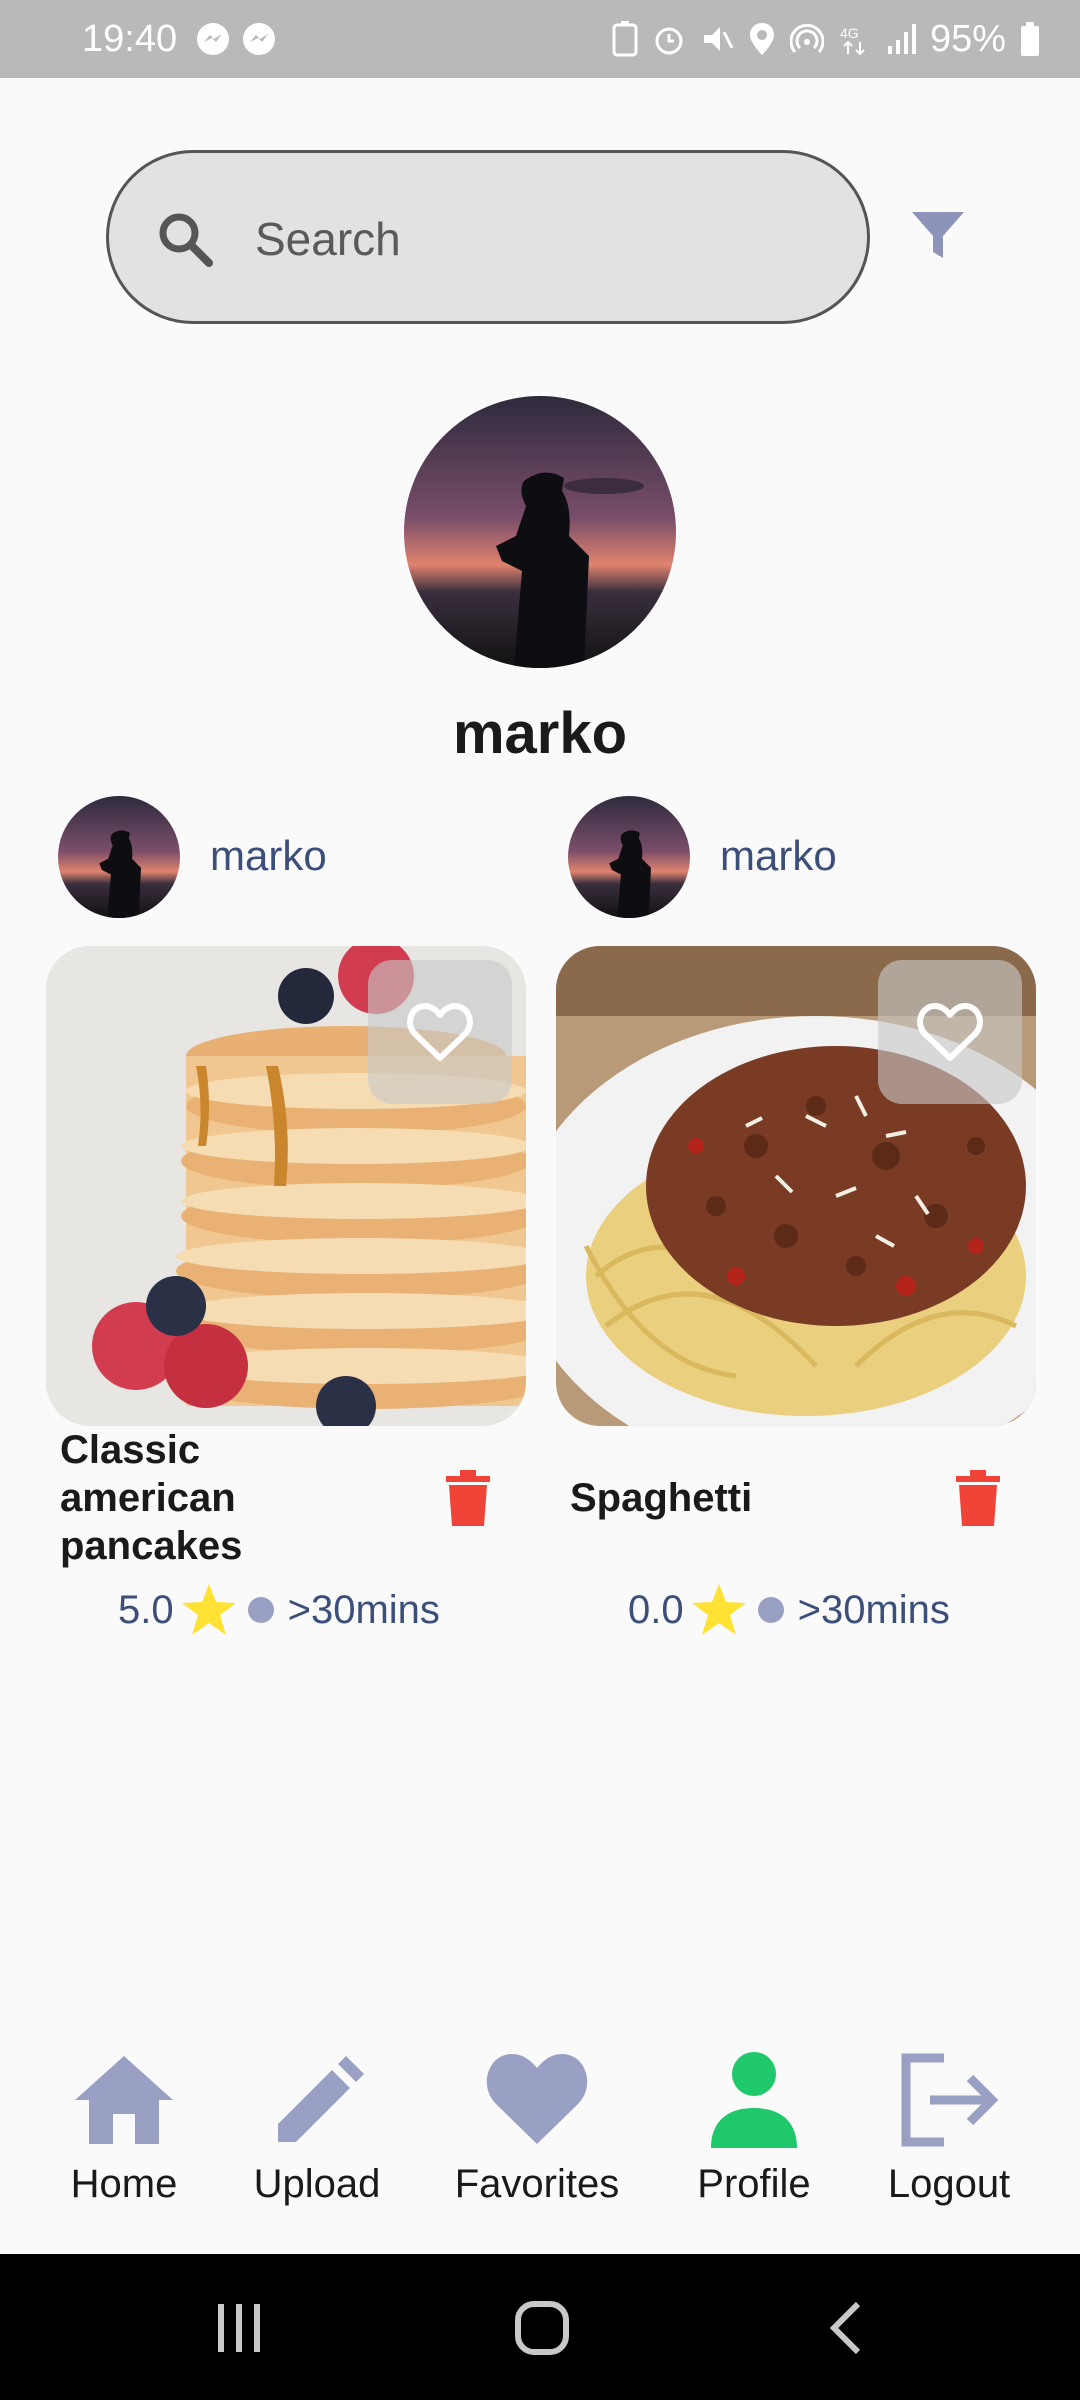  Describe the element at coordinates (761, 39) in the screenshot. I see `location-icon` at that location.